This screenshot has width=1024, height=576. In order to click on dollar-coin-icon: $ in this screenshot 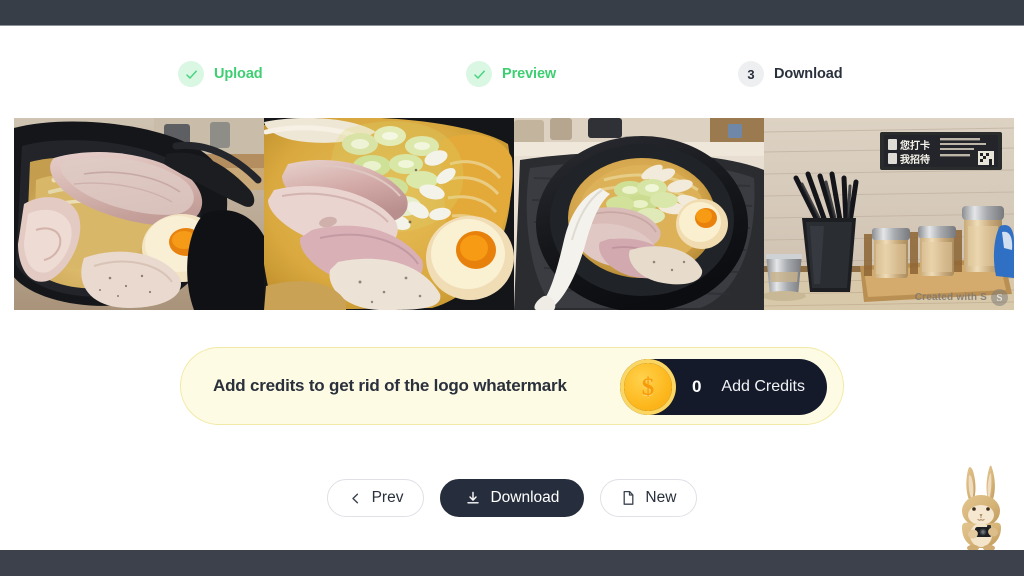, I will do `click(647, 387)`.